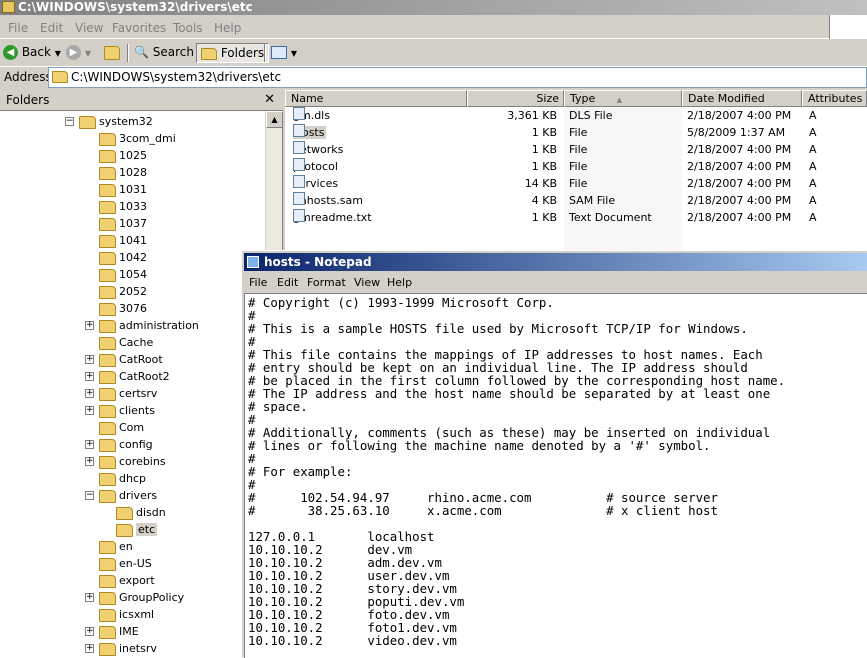 The image size is (867, 658). Describe the element at coordinates (253, 262) in the screenshot. I see `notepad-icon` at that location.